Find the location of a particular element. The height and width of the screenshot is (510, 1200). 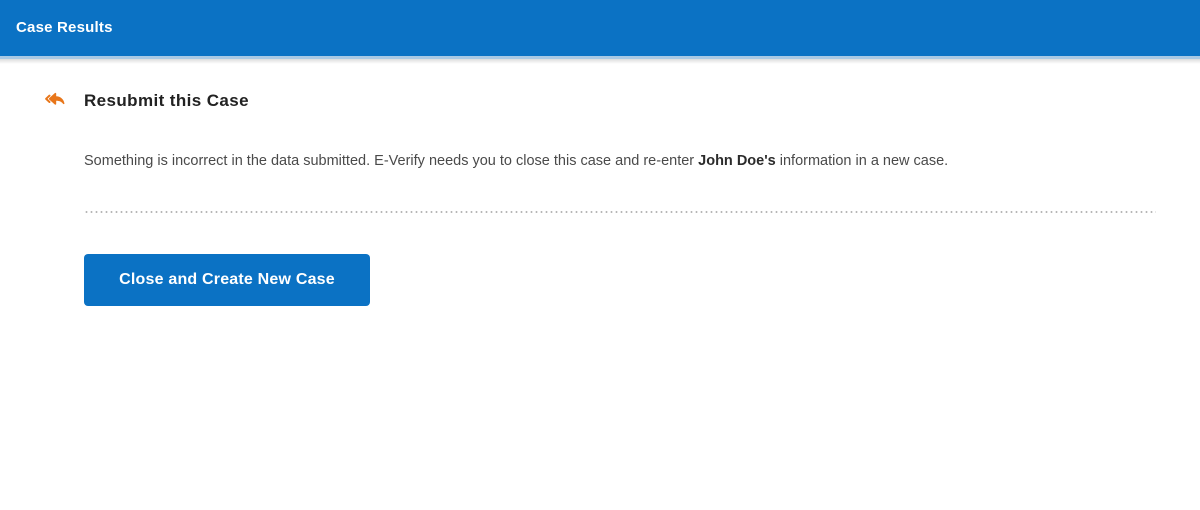

close-and-create-new-case-button: Close and Create New Case is located at coordinates (227, 280).